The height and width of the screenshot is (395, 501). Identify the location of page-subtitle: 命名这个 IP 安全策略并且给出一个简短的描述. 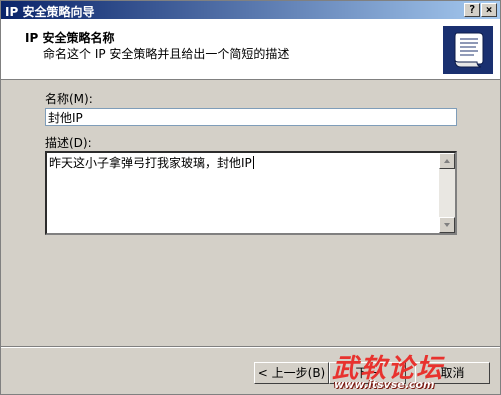
(166, 54).